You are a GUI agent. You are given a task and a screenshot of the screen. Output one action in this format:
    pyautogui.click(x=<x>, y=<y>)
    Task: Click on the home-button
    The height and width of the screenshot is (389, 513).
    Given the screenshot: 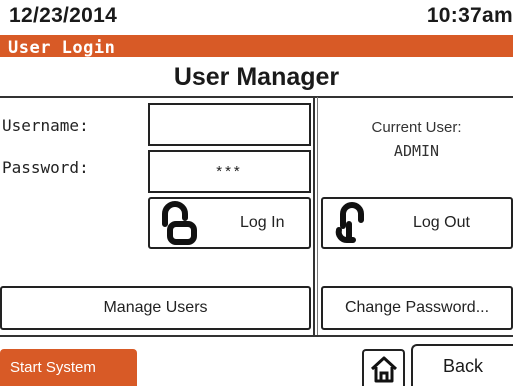 What is the action you would take?
    pyautogui.click(x=383, y=367)
    